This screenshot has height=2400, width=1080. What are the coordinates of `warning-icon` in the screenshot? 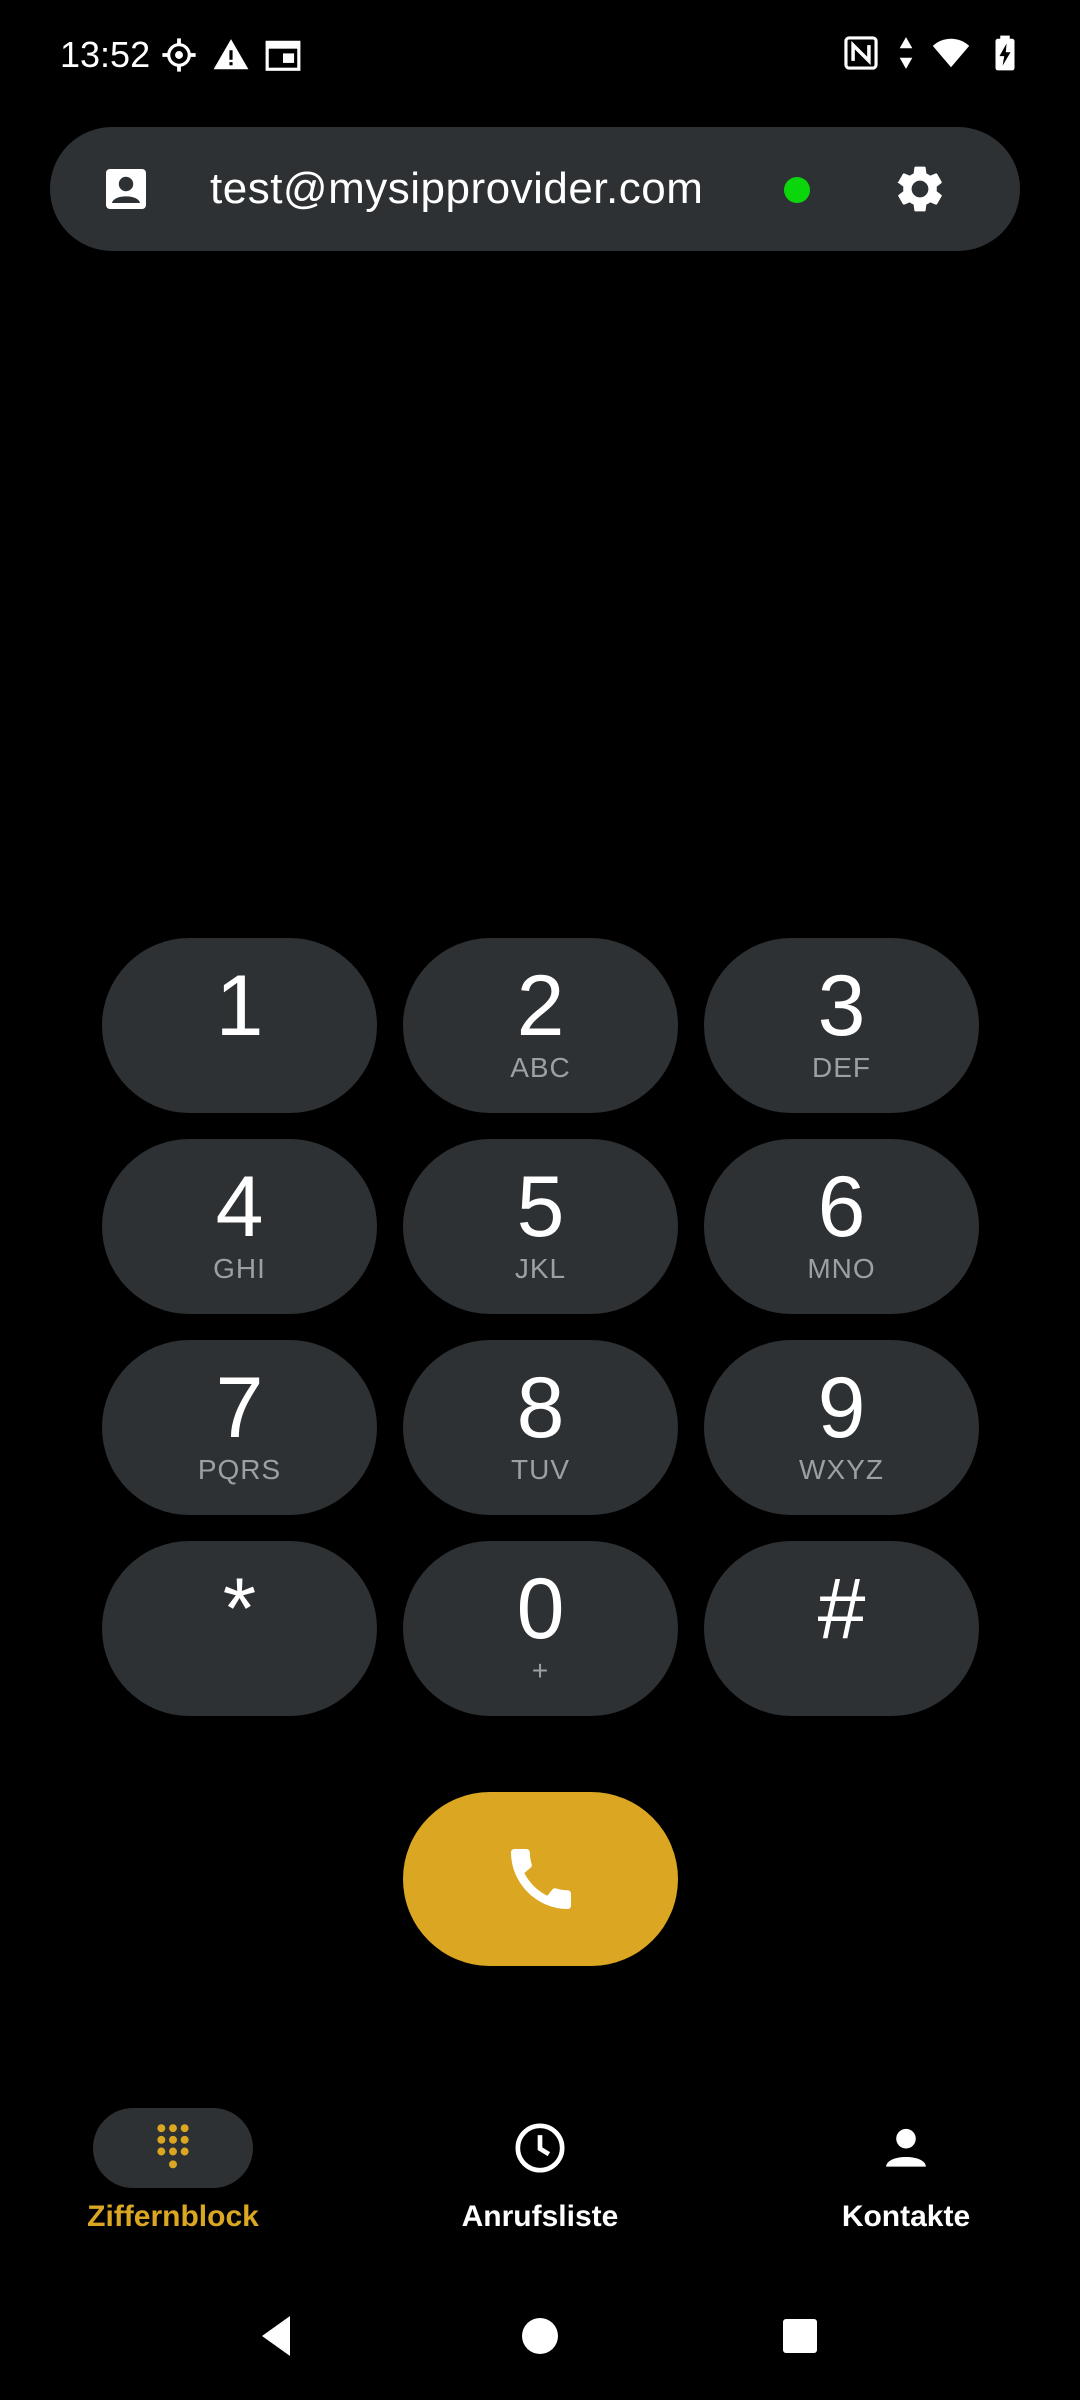 It's located at (231, 55).